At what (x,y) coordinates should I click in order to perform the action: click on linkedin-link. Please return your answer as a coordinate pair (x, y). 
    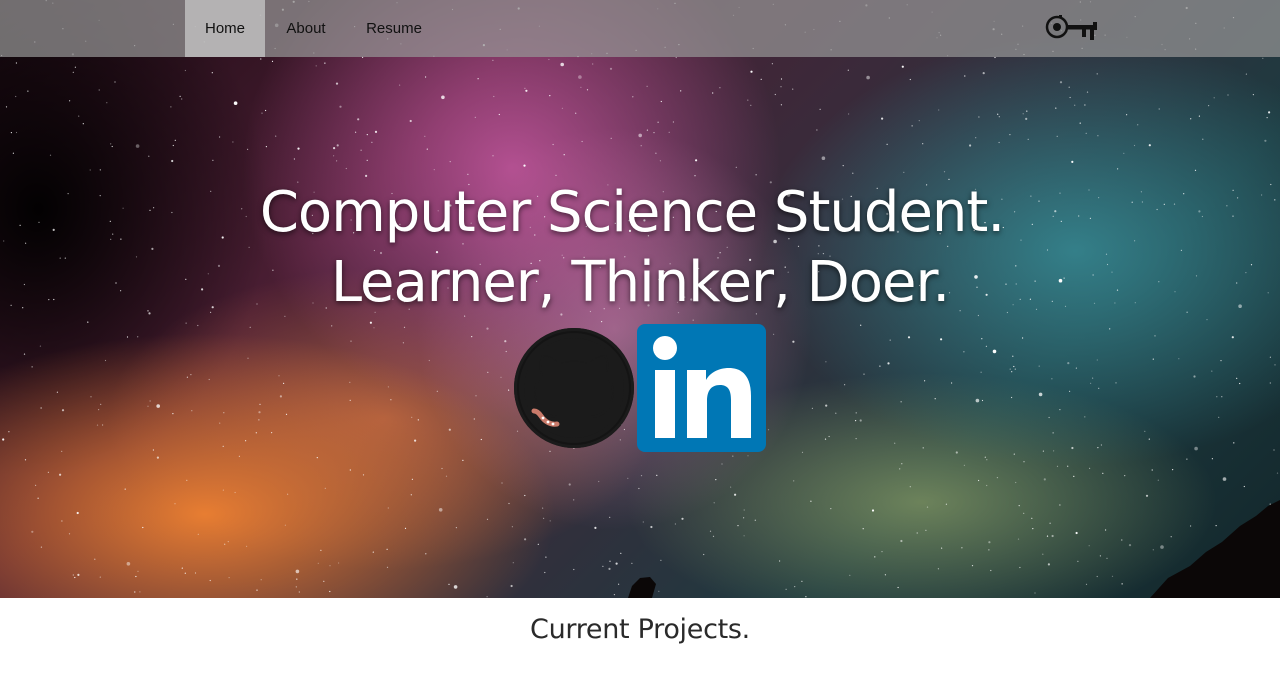
    Looking at the image, I should click on (701, 388).